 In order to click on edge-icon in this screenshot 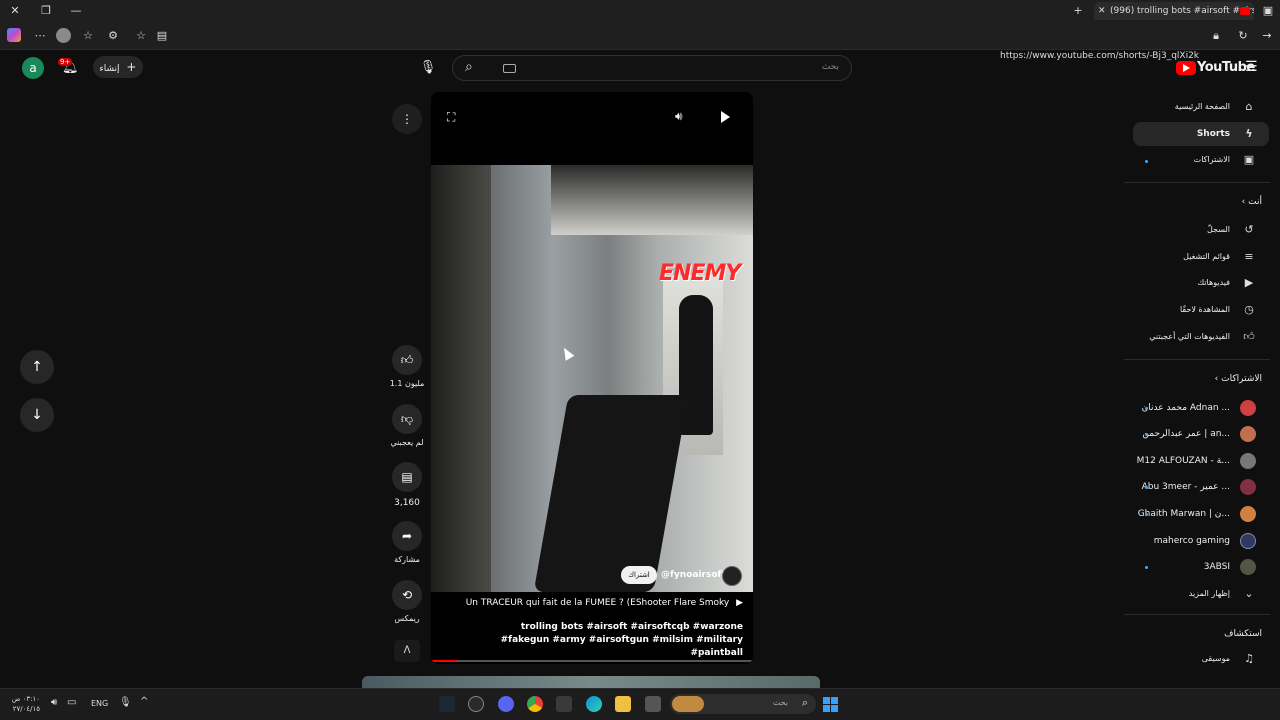, I will do `click(594, 704)`.